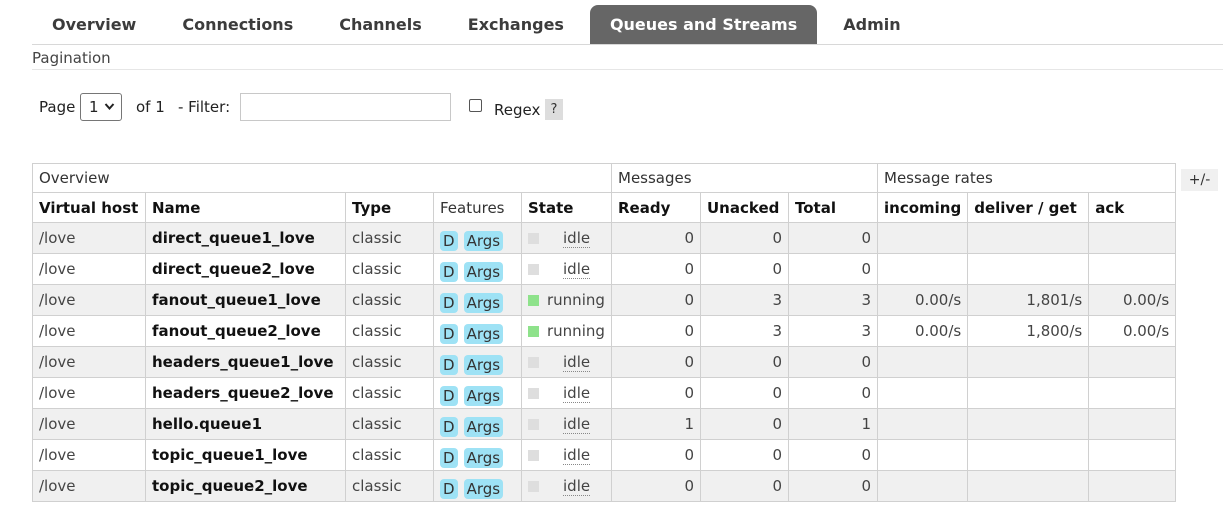 The image size is (1223, 532). I want to click on cell-ack-rate: 0.00/s, so click(1132, 300).